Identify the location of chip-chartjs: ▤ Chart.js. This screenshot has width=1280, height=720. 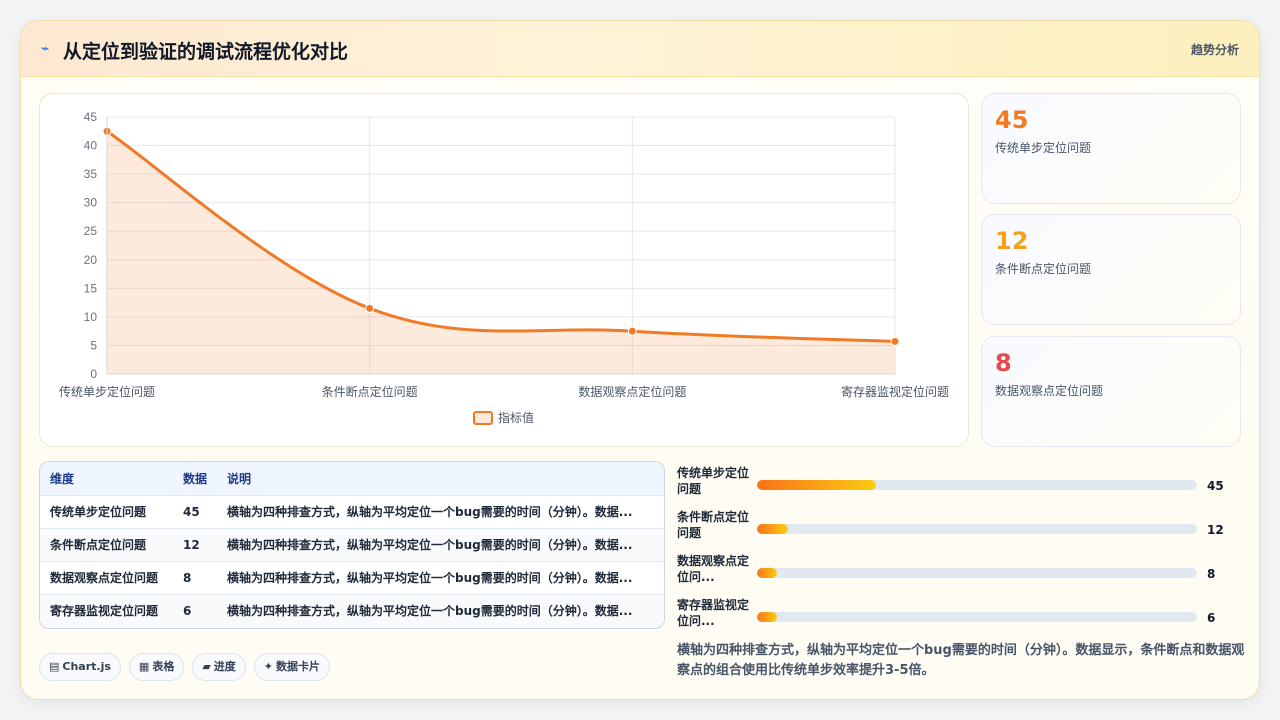
(80, 667).